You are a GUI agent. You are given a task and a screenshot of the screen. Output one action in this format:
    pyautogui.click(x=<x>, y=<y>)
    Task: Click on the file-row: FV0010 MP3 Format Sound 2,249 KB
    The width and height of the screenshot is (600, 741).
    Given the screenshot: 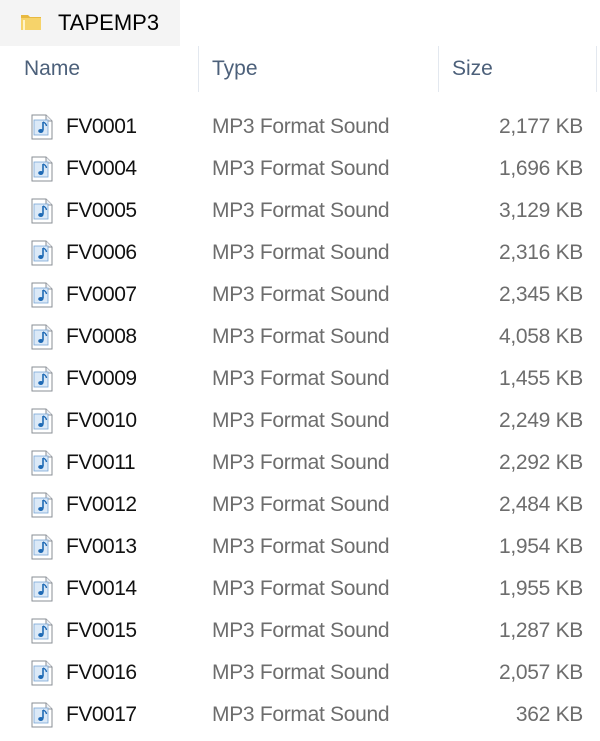 What is the action you would take?
    pyautogui.click(x=300, y=421)
    